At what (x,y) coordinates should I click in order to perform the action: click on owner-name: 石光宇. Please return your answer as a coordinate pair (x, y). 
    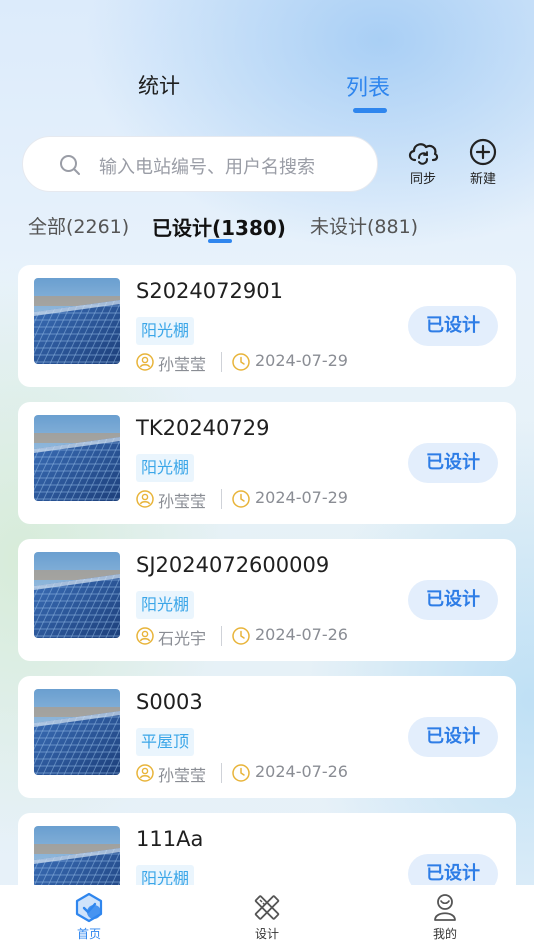
    Looking at the image, I should click on (182, 638).